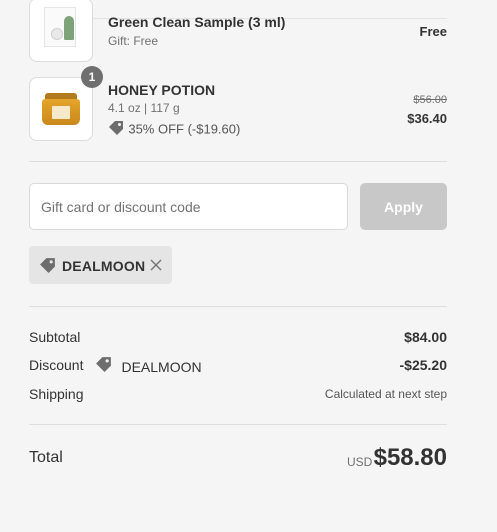 Image resolution: width=497 pixels, height=532 pixels. I want to click on close-icon, so click(156, 265).